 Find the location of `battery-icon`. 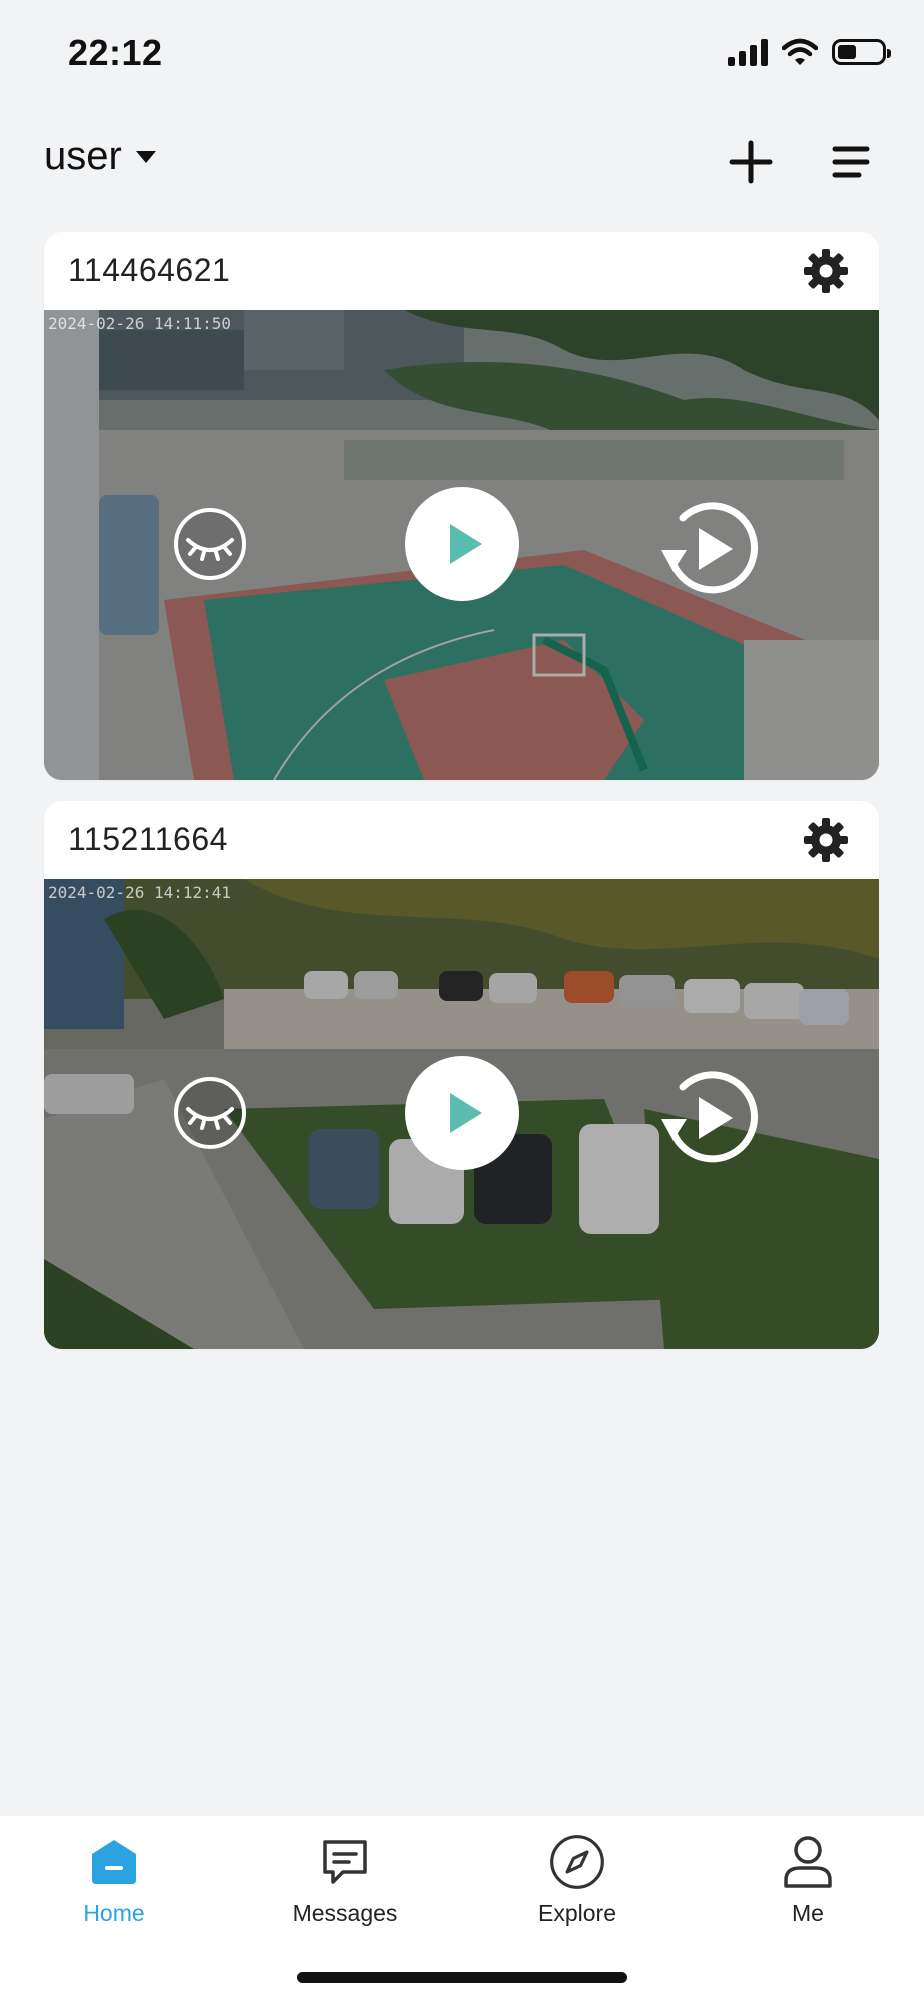

battery-icon is located at coordinates (861, 52).